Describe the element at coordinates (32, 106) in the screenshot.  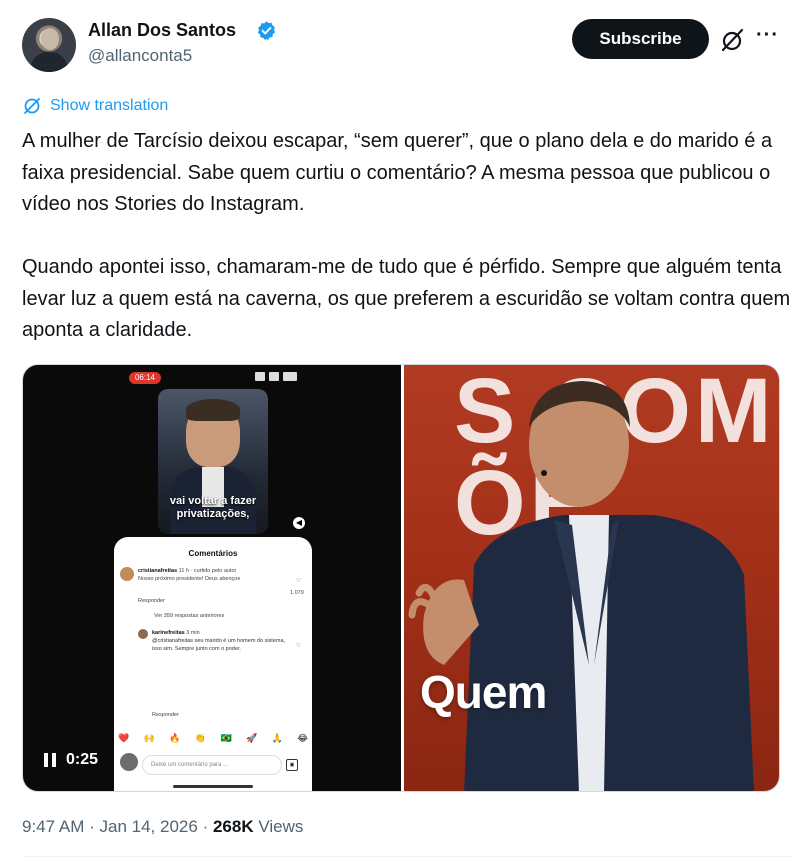
I see `translate-icon` at that location.